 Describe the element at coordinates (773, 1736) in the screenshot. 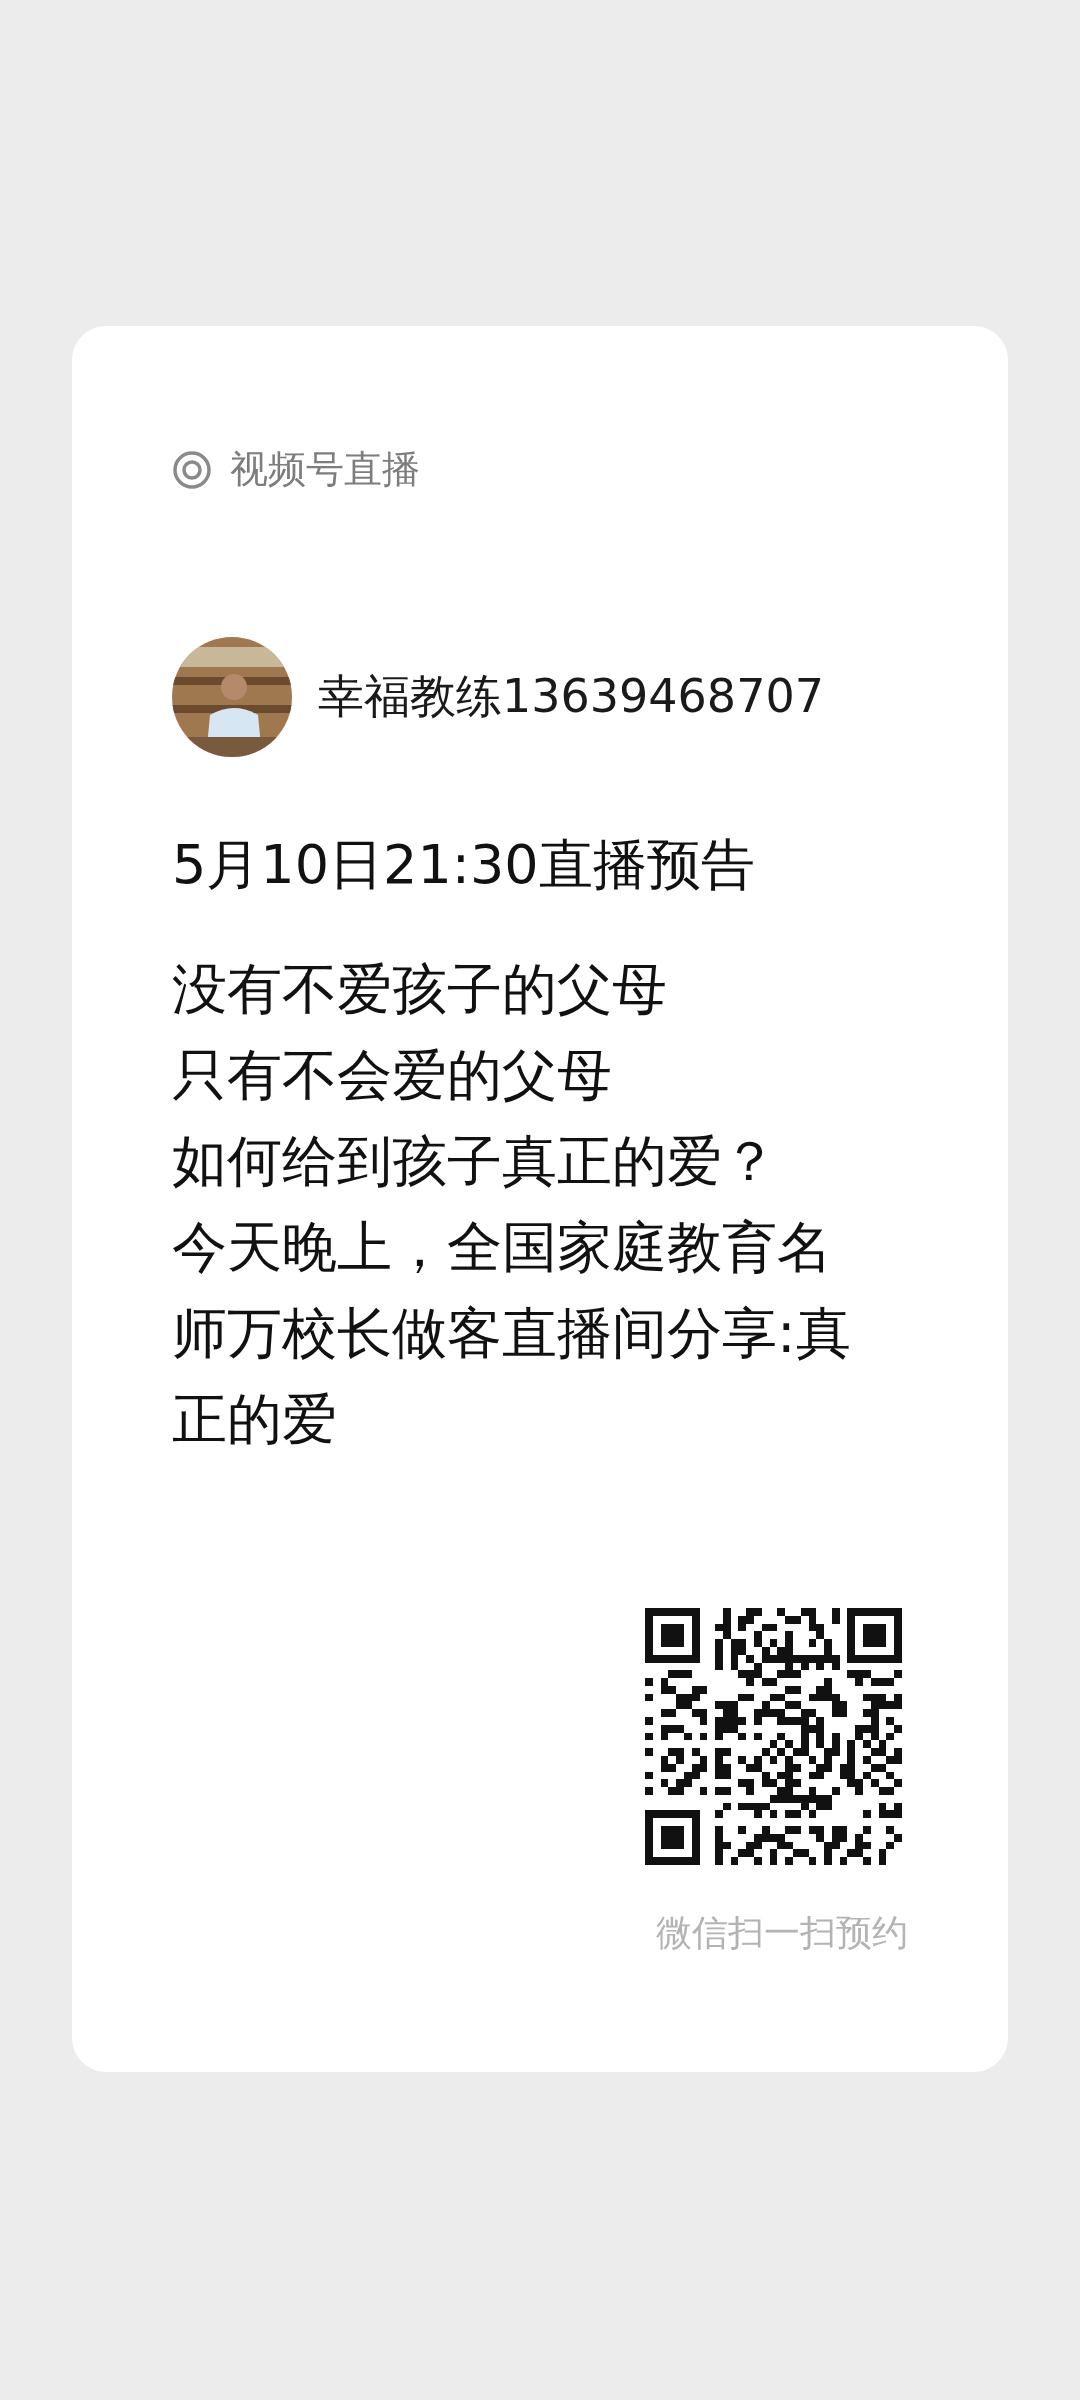

I see `qr-code` at that location.